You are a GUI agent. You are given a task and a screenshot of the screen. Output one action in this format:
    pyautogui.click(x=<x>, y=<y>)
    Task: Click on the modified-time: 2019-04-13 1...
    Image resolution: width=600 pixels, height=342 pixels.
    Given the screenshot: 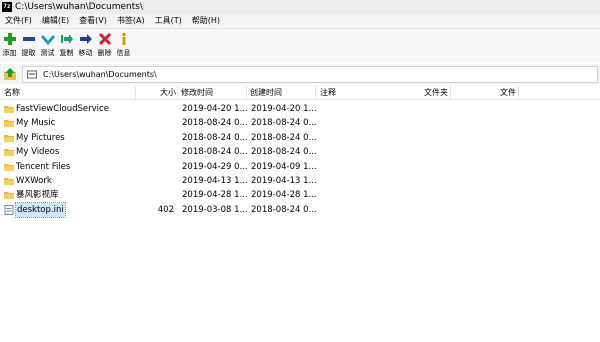 What is the action you would take?
    pyautogui.click(x=215, y=180)
    